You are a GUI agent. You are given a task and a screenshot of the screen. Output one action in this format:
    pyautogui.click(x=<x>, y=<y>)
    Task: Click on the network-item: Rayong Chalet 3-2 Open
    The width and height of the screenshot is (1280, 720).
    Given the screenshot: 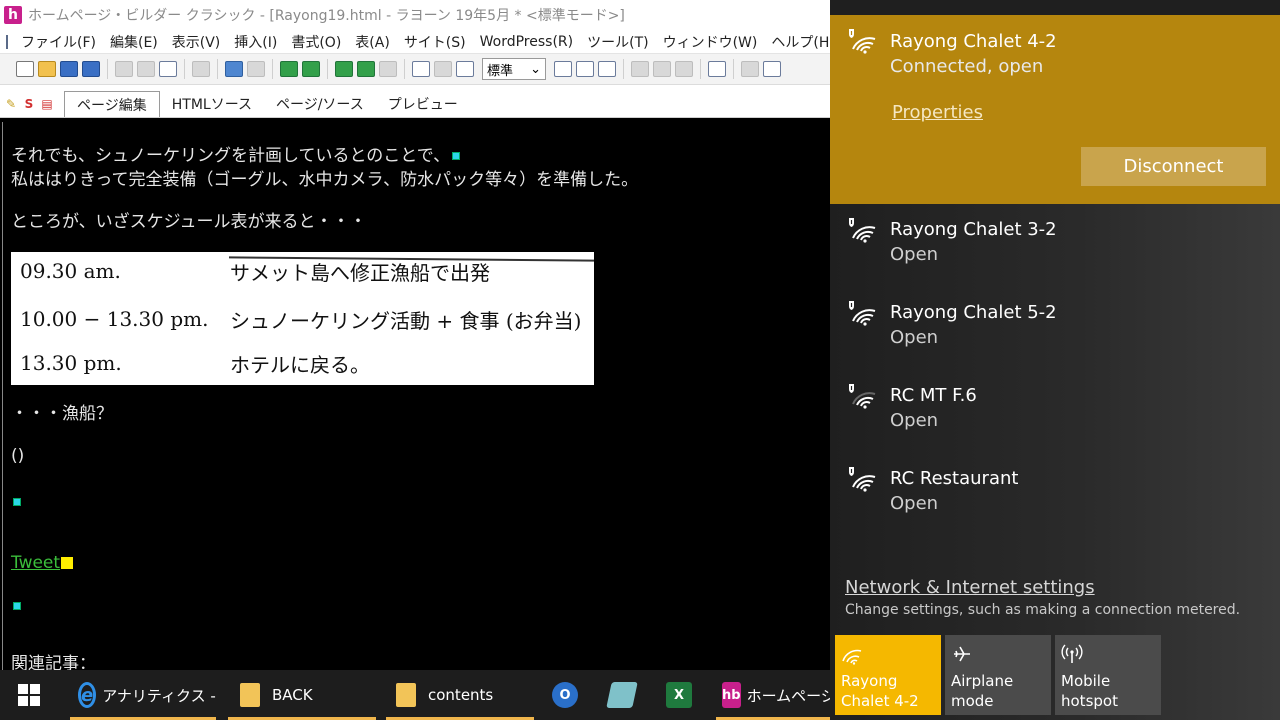 What is the action you would take?
    pyautogui.click(x=1055, y=245)
    